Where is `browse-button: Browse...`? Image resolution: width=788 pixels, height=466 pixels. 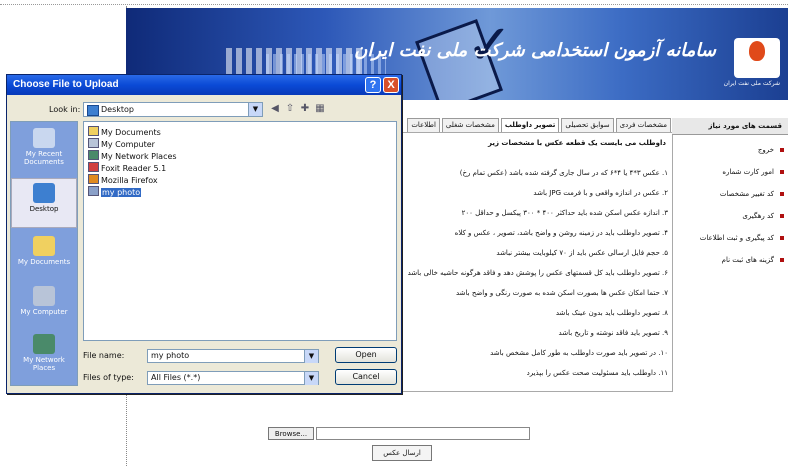
browse-button: Browse... is located at coordinates (291, 433).